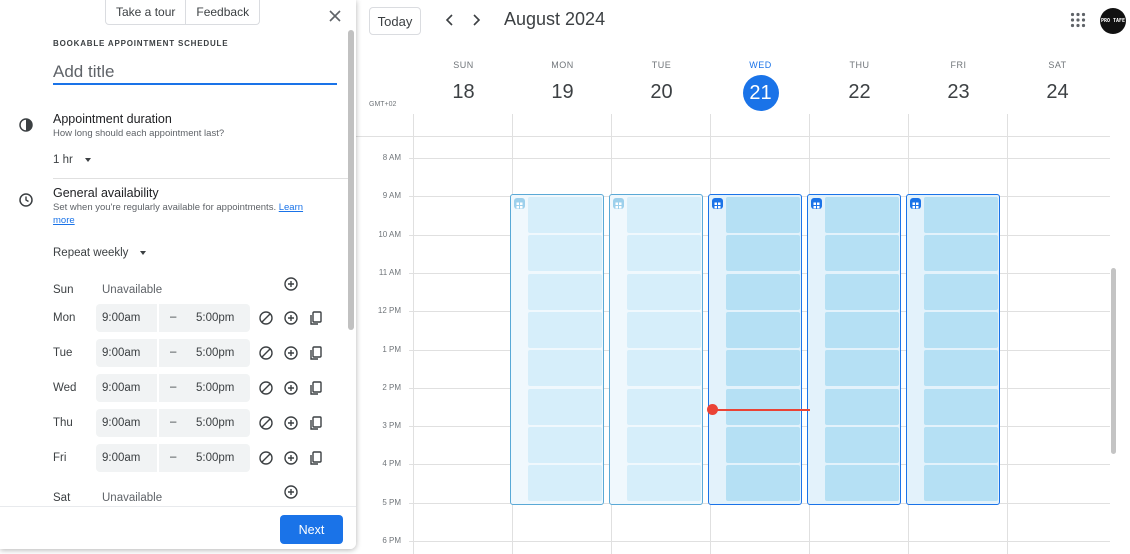 This screenshot has height=554, width=1130. I want to click on day-header-wed: WED 21, so click(760, 85).